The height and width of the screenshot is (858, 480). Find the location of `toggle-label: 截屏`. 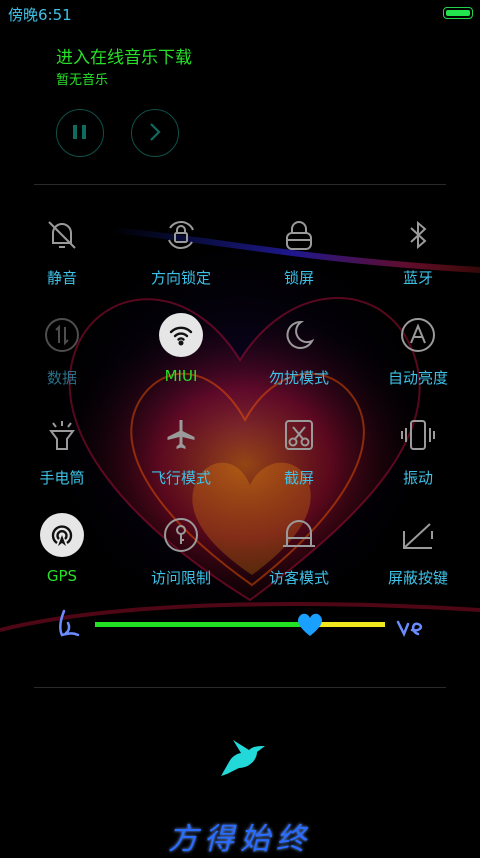

toggle-label: 截屏 is located at coordinates (298, 478).